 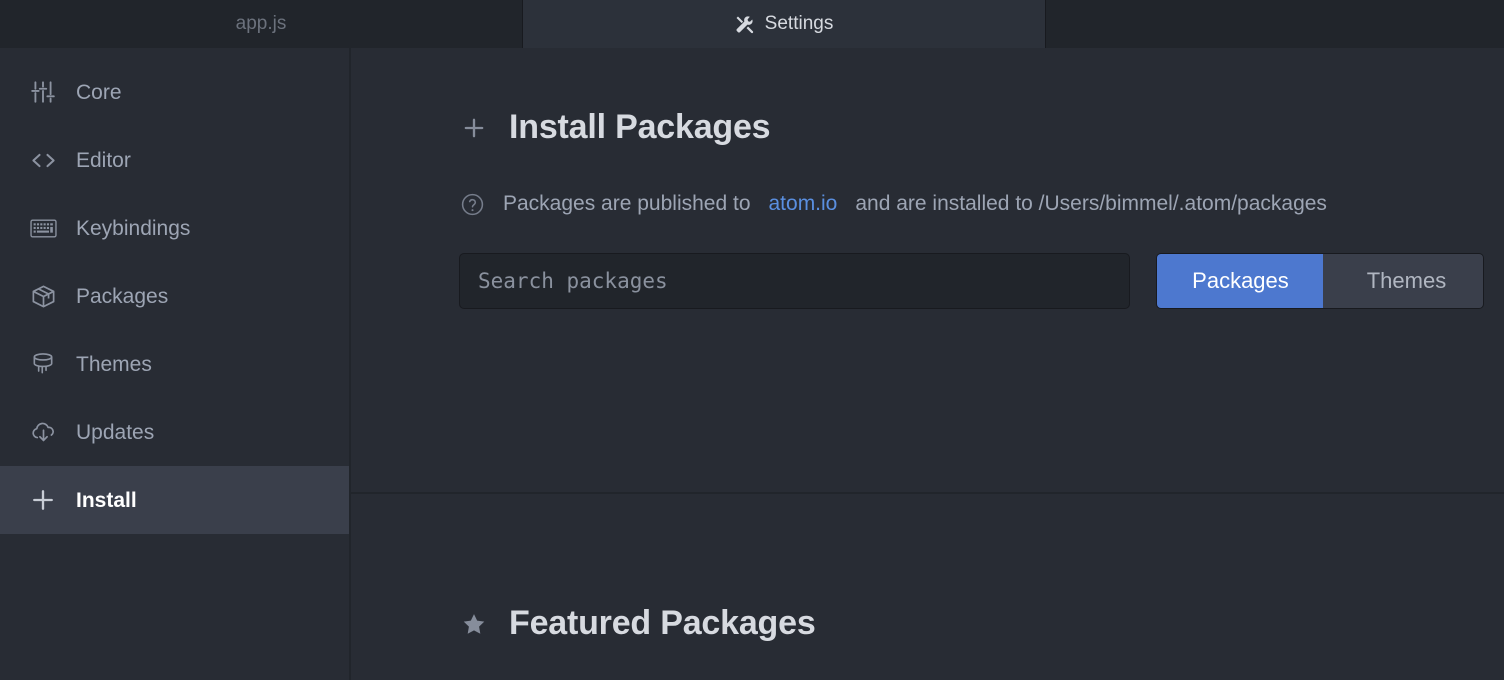 What do you see at coordinates (103, 160) in the screenshot?
I see `sidebar-item-label: Editor` at bounding box center [103, 160].